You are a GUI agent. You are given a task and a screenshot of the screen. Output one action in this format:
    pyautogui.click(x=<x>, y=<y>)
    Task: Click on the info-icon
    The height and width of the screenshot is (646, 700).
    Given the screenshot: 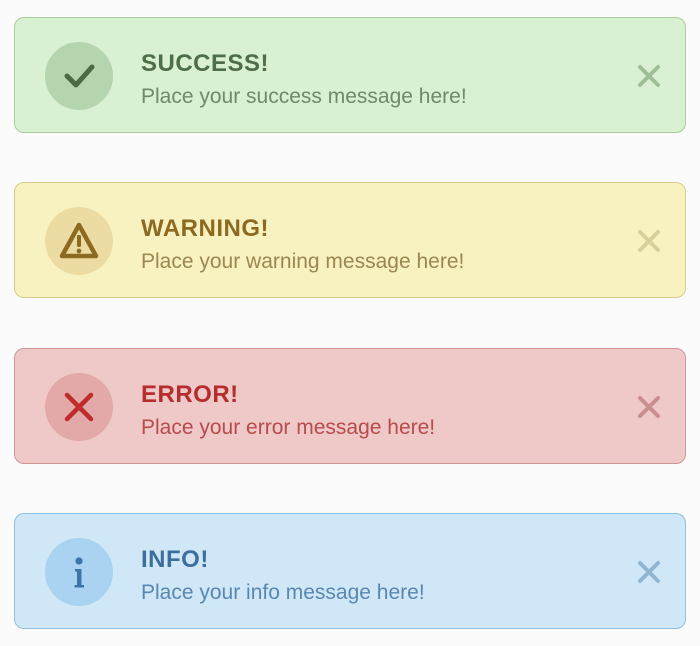 What is the action you would take?
    pyautogui.click(x=79, y=572)
    